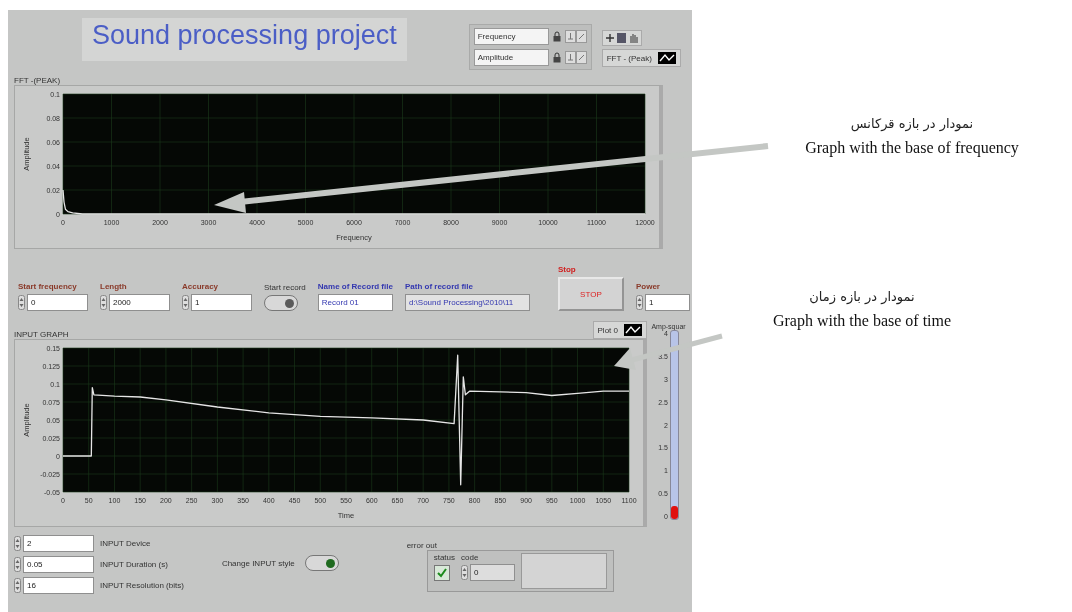 Image resolution: width=1072 pixels, height=612 pixels. I want to click on code-field: 0, so click(492, 572).